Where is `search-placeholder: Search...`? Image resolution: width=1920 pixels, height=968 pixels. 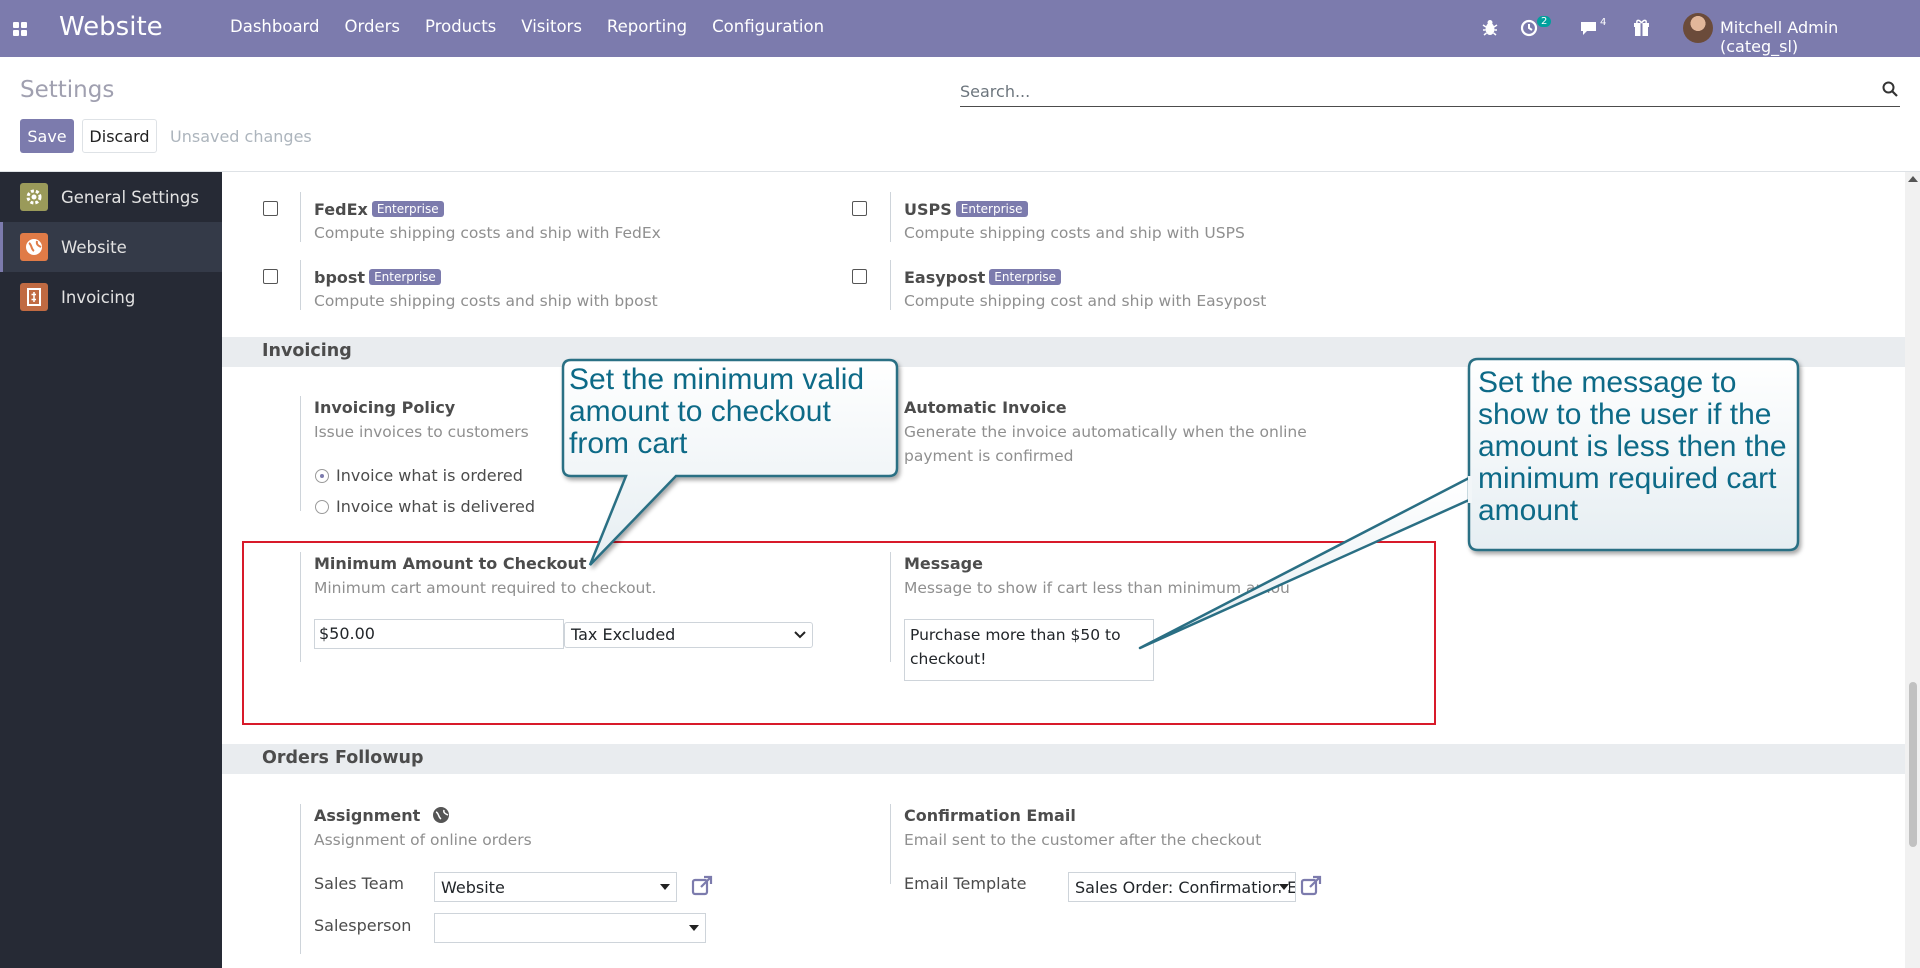 search-placeholder: Search... is located at coordinates (995, 91).